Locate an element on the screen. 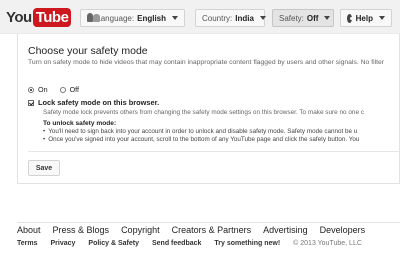 The width and height of the screenshot is (400, 260). footer-divider is located at coordinates (208, 222).